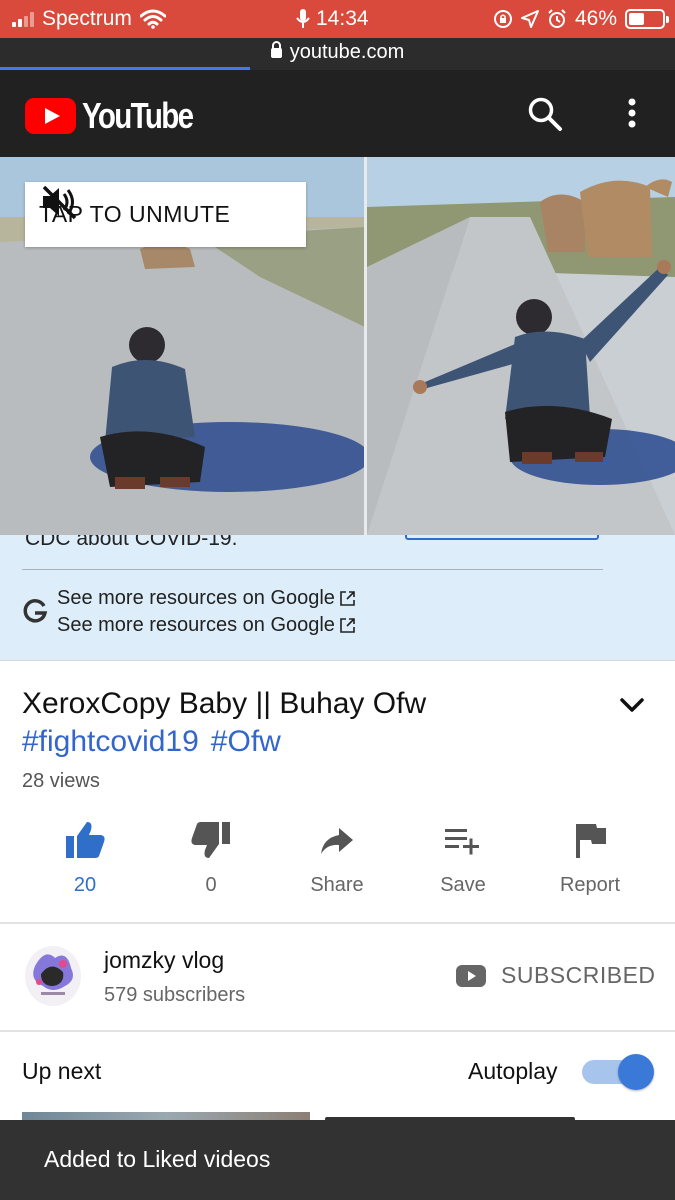  What do you see at coordinates (35, 611) in the screenshot?
I see `google-icon` at bounding box center [35, 611].